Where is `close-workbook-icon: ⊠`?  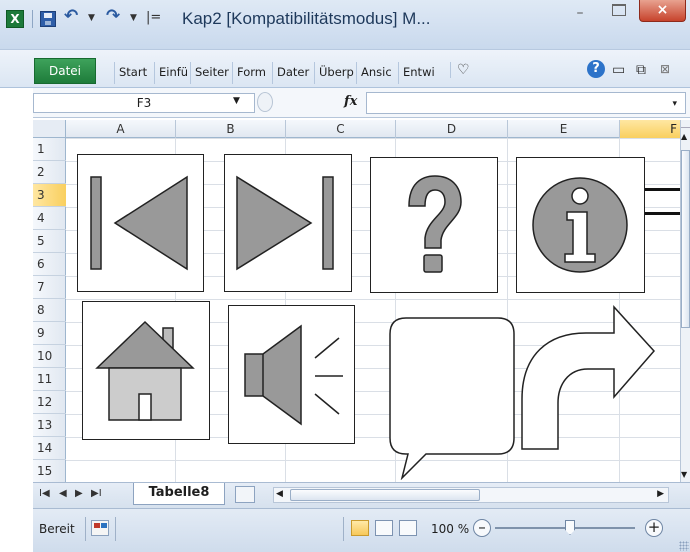
close-workbook-icon: ⊠ is located at coordinates (665, 69).